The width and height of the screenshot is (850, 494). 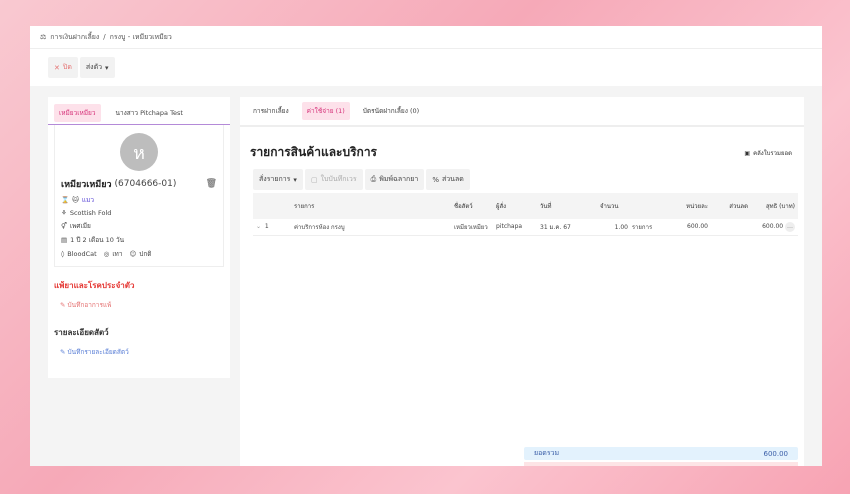 I want to click on detail-title: รายละเอียดสัตว์, so click(x=81, y=332).